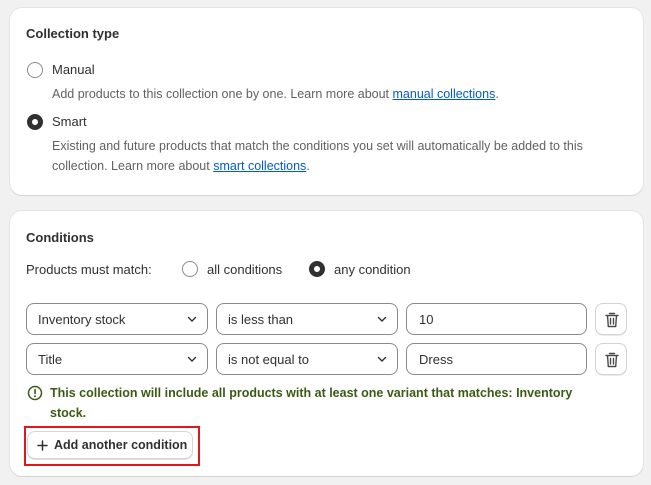 The image size is (651, 485). What do you see at coordinates (73, 33) in the screenshot?
I see `collection-type-title: Collection type` at bounding box center [73, 33].